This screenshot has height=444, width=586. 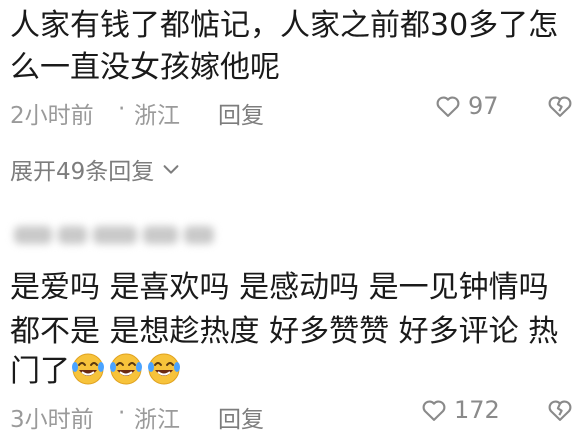 I want to click on comment-2-text-line-3: 门了, so click(x=40, y=371).